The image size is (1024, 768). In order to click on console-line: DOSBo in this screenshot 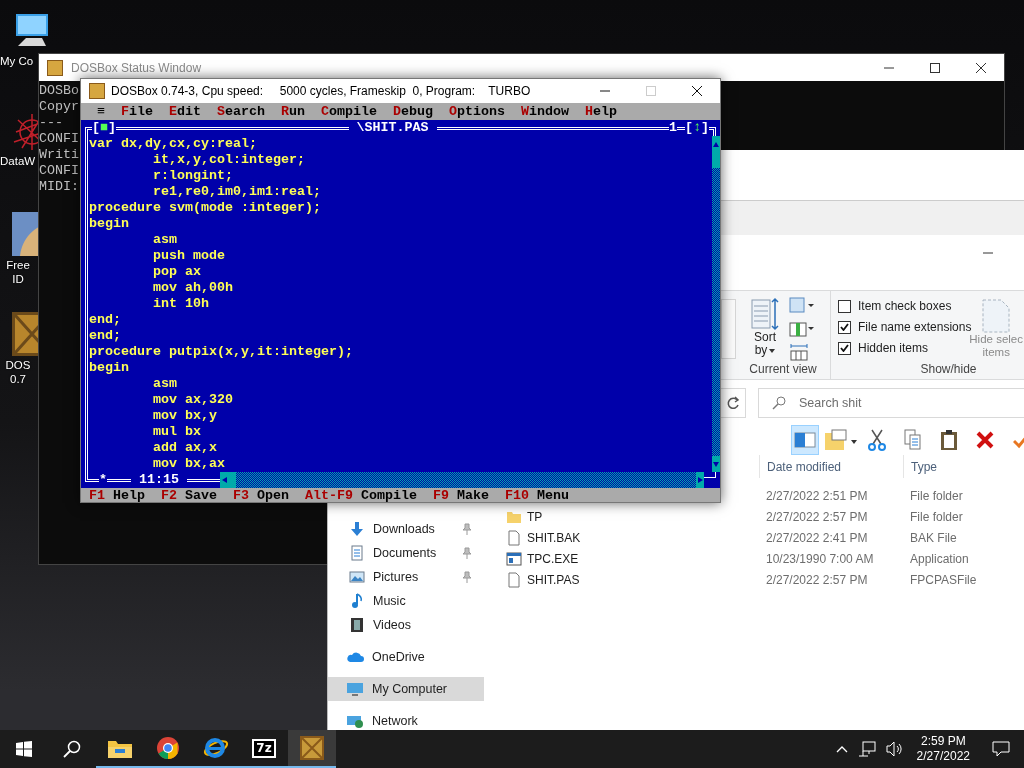, I will do `click(59, 91)`.